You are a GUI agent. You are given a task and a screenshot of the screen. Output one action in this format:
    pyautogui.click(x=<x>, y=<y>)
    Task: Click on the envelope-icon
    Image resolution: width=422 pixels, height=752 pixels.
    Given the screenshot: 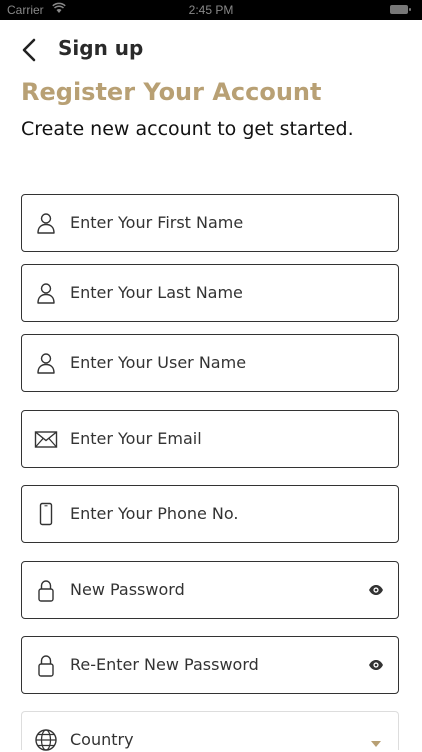 What is the action you would take?
    pyautogui.click(x=46, y=439)
    